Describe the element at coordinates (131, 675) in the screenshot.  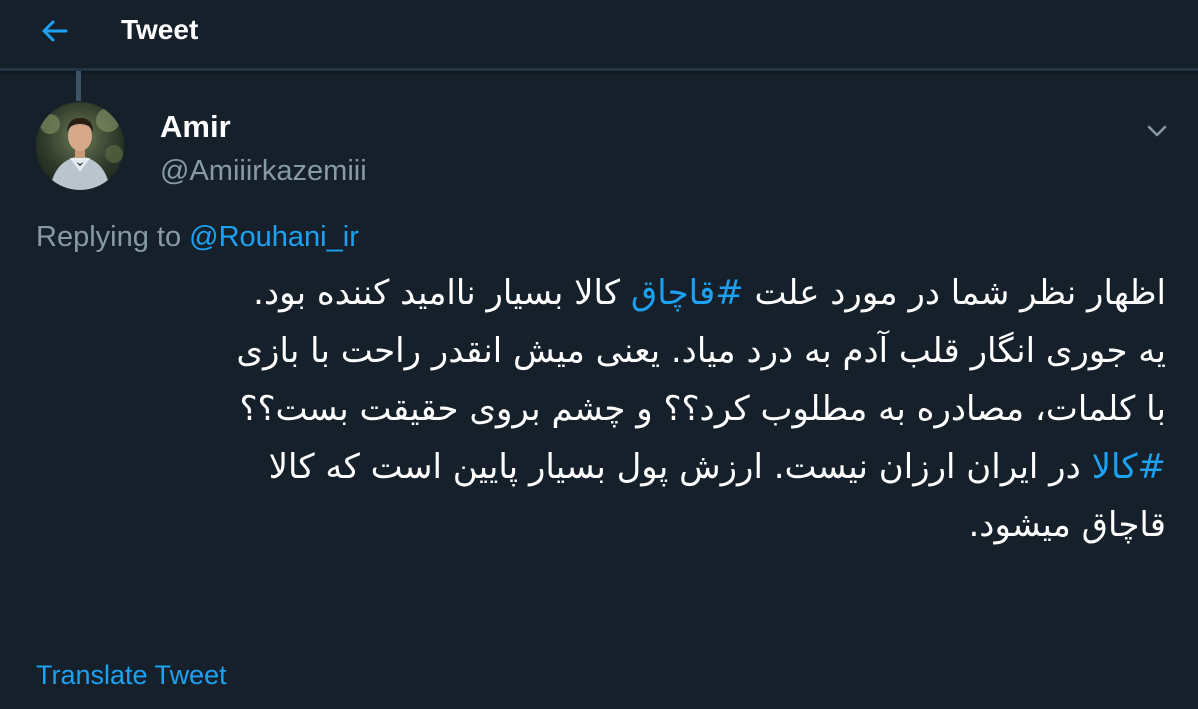
I see `translate-tweet-link: Translate Tweet` at that location.